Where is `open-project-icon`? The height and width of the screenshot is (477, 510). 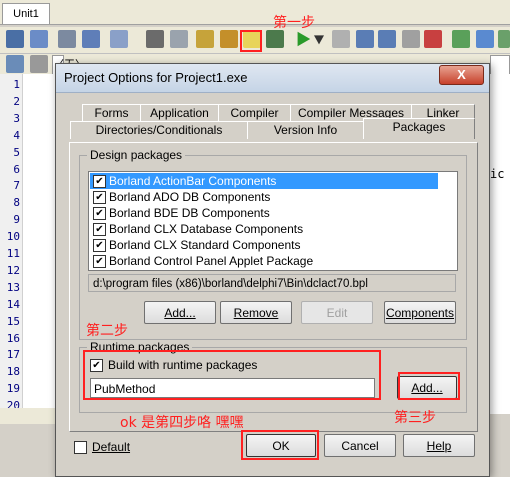 open-project-icon is located at coordinates (119, 39).